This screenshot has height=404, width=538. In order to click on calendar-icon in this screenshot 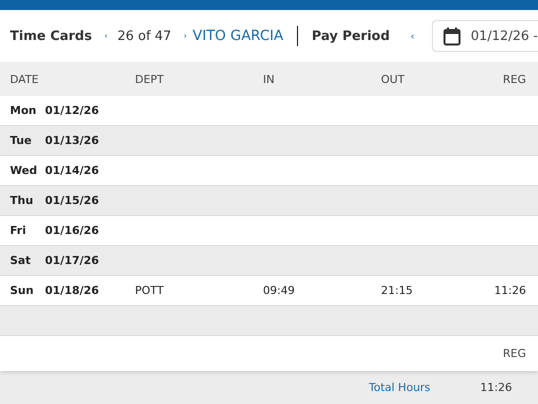, I will do `click(451, 36)`.